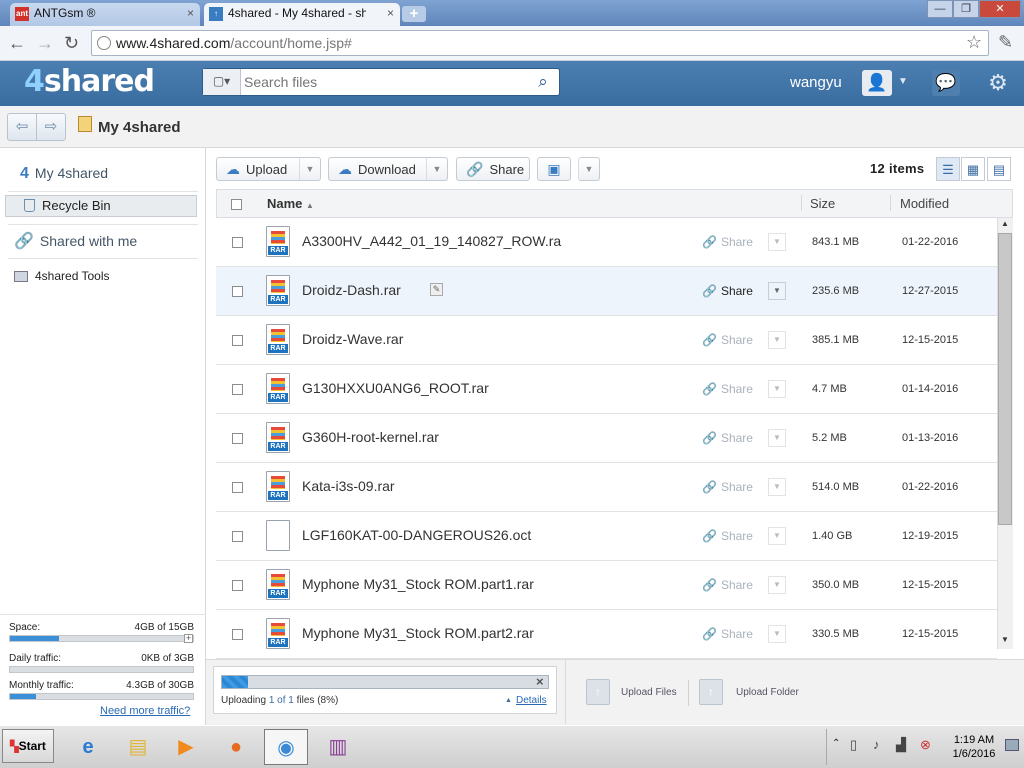 Image resolution: width=1024 pixels, height=768 pixels. Describe the element at coordinates (302, 14) in the screenshot. I see `browser-tab-4shared: ↑ 4shared - My 4shared - shared ×` at that location.